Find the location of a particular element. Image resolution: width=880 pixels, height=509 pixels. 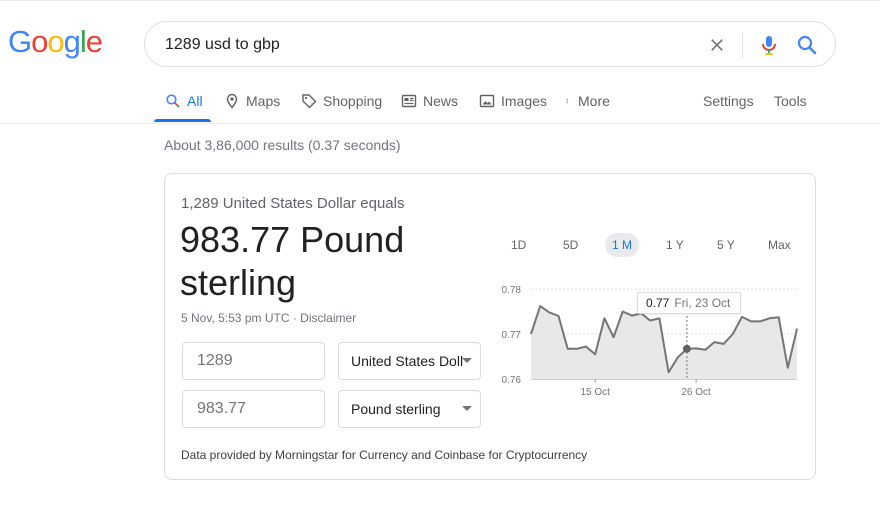

logo-letter: g is located at coordinates (72, 41).